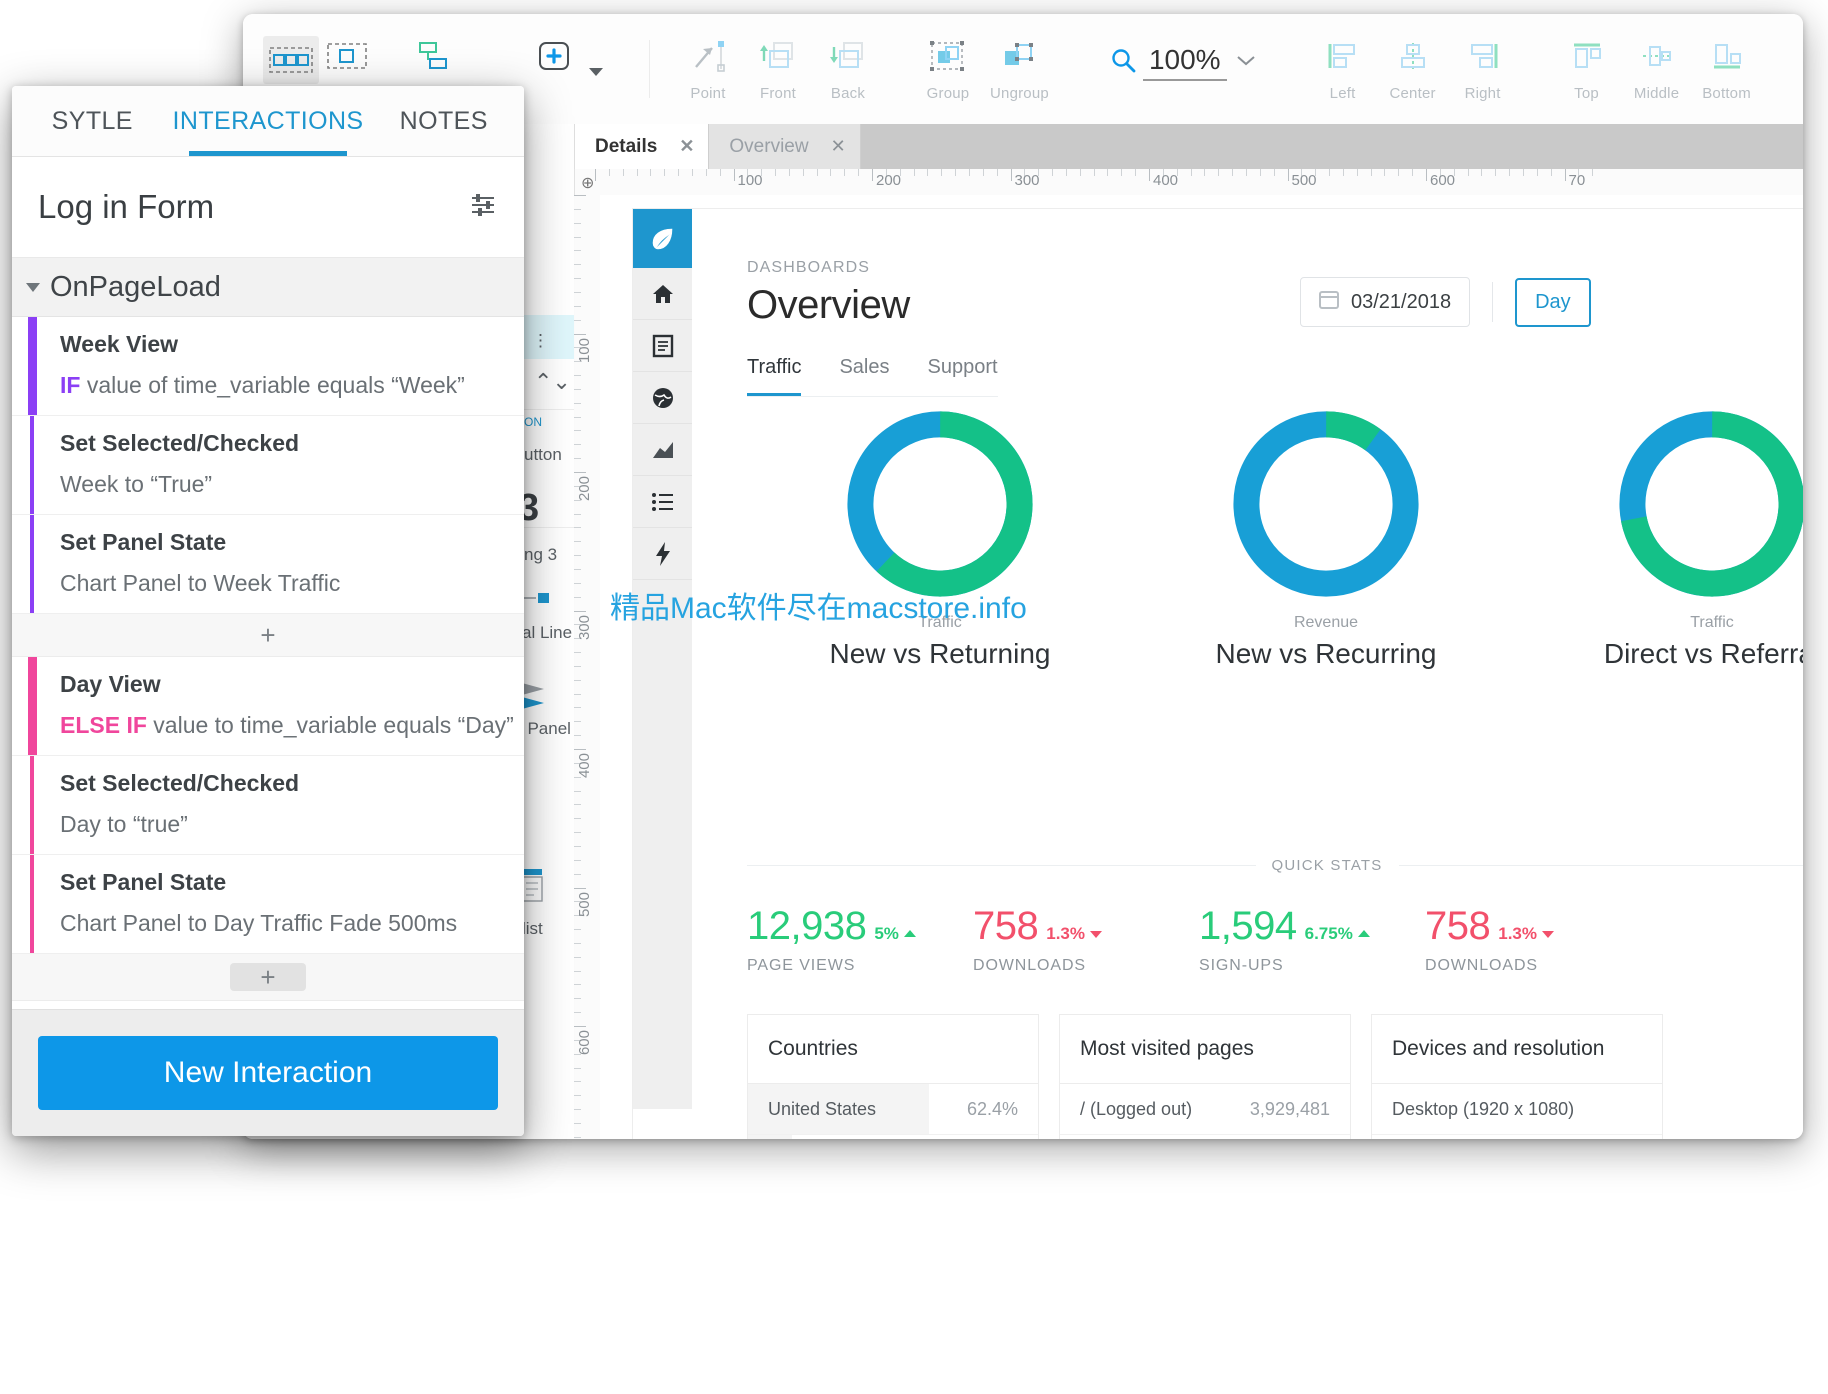 The image size is (1828, 1394). Describe the element at coordinates (1385, 302) in the screenshot. I see `date-input: 03/21/2018` at that location.